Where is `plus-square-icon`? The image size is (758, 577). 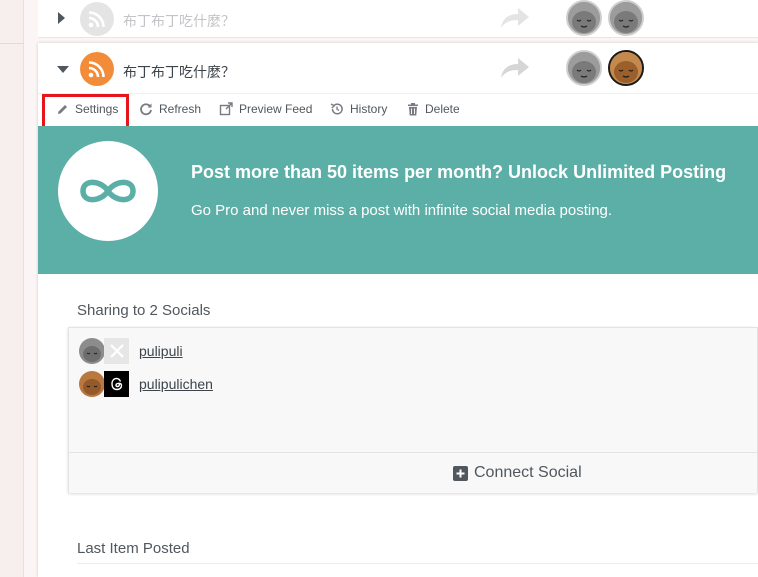 plus-square-icon is located at coordinates (460, 473).